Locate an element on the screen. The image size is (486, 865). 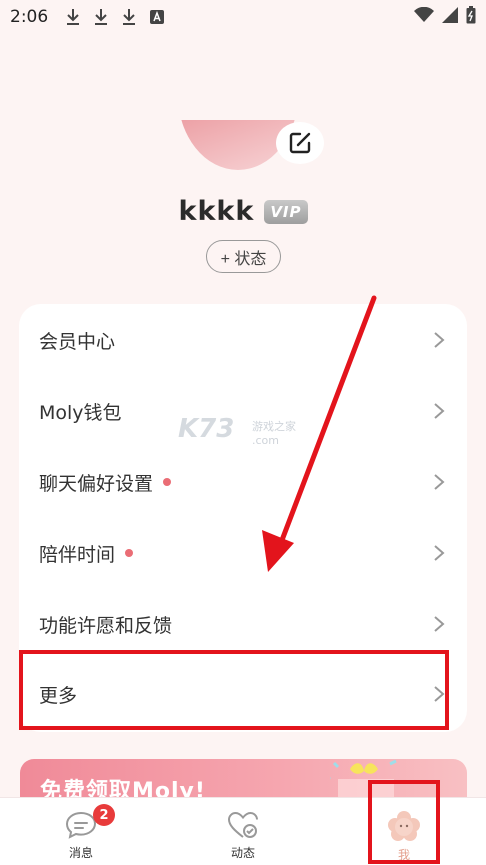
menu-item-chat-preferences: 聊天偏好设置 is located at coordinates (243, 482).